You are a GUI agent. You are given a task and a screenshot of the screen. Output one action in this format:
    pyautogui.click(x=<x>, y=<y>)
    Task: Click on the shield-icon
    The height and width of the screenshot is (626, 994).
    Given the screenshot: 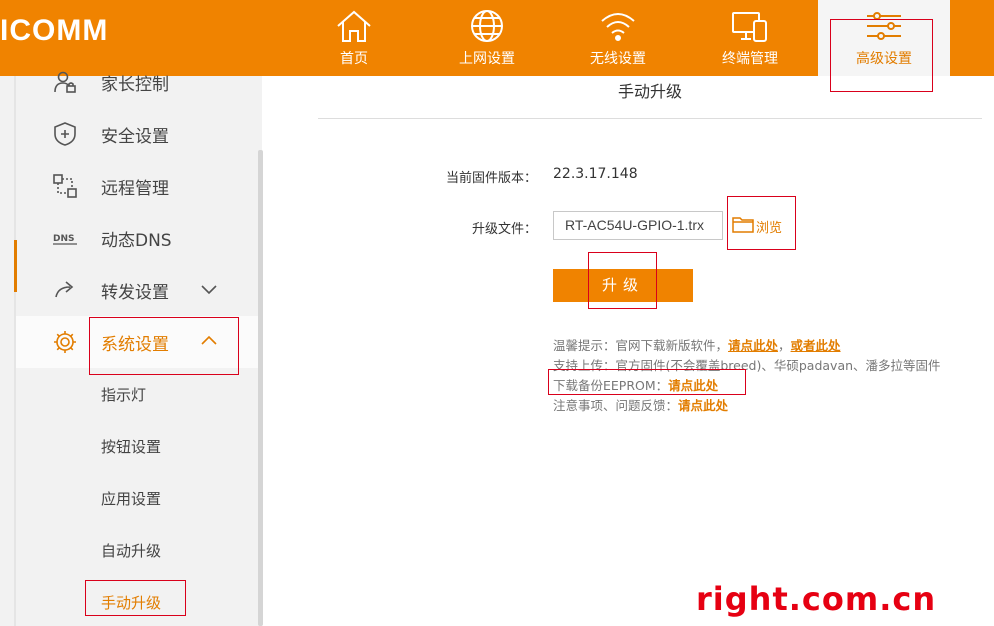 What is the action you would take?
    pyautogui.click(x=65, y=134)
    